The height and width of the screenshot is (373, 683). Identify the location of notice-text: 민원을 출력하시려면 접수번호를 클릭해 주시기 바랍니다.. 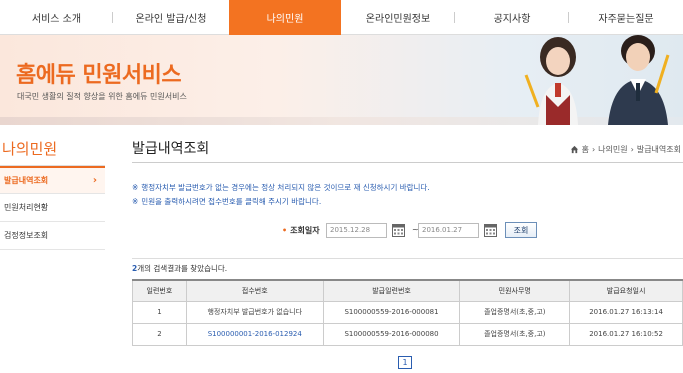
(231, 201).